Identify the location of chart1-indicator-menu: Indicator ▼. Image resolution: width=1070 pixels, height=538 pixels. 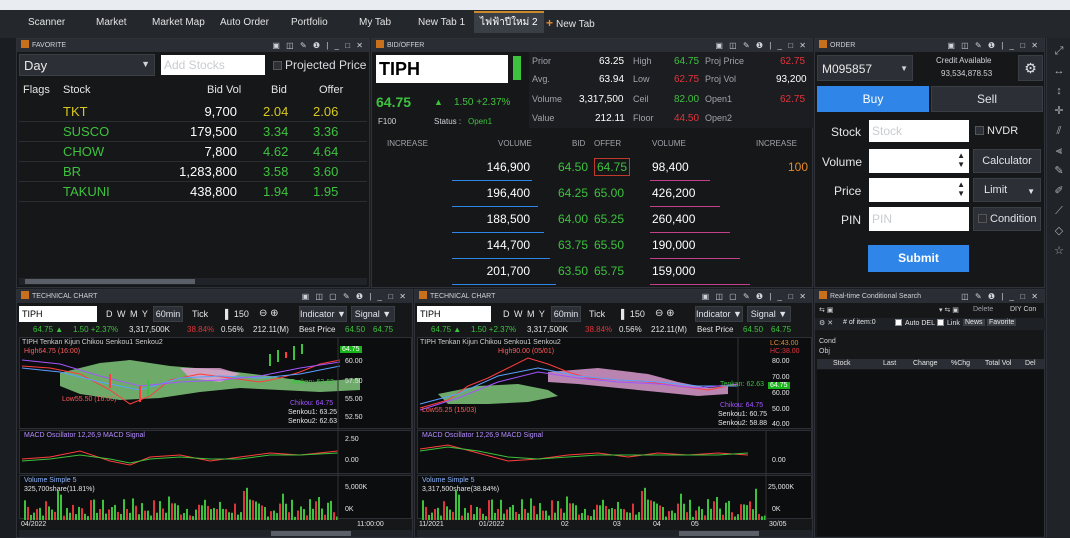
(323, 314).